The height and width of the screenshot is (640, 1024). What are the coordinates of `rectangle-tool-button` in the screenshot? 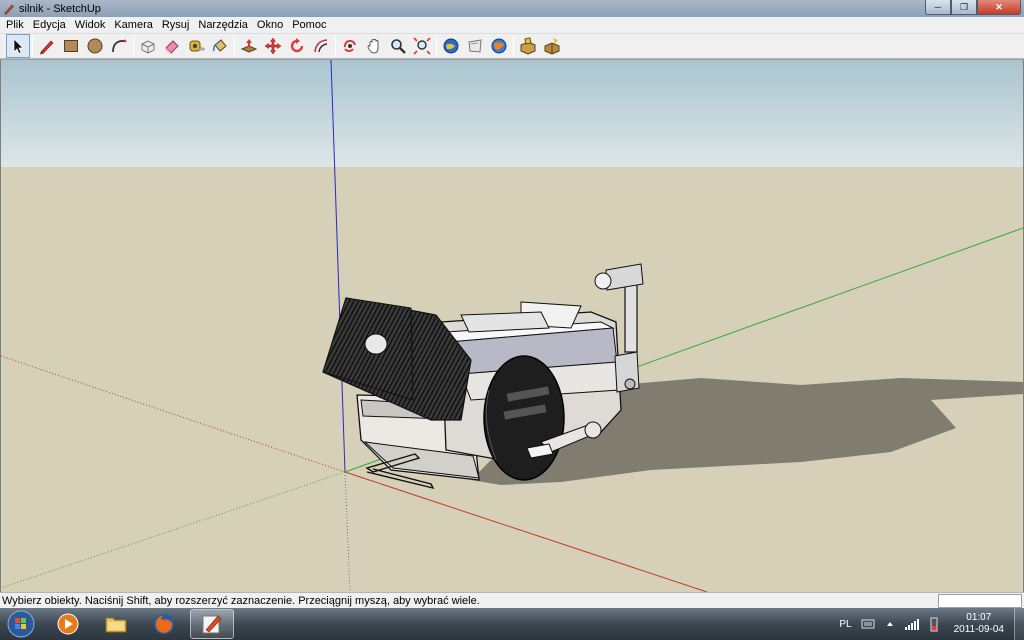 It's located at (71, 46).